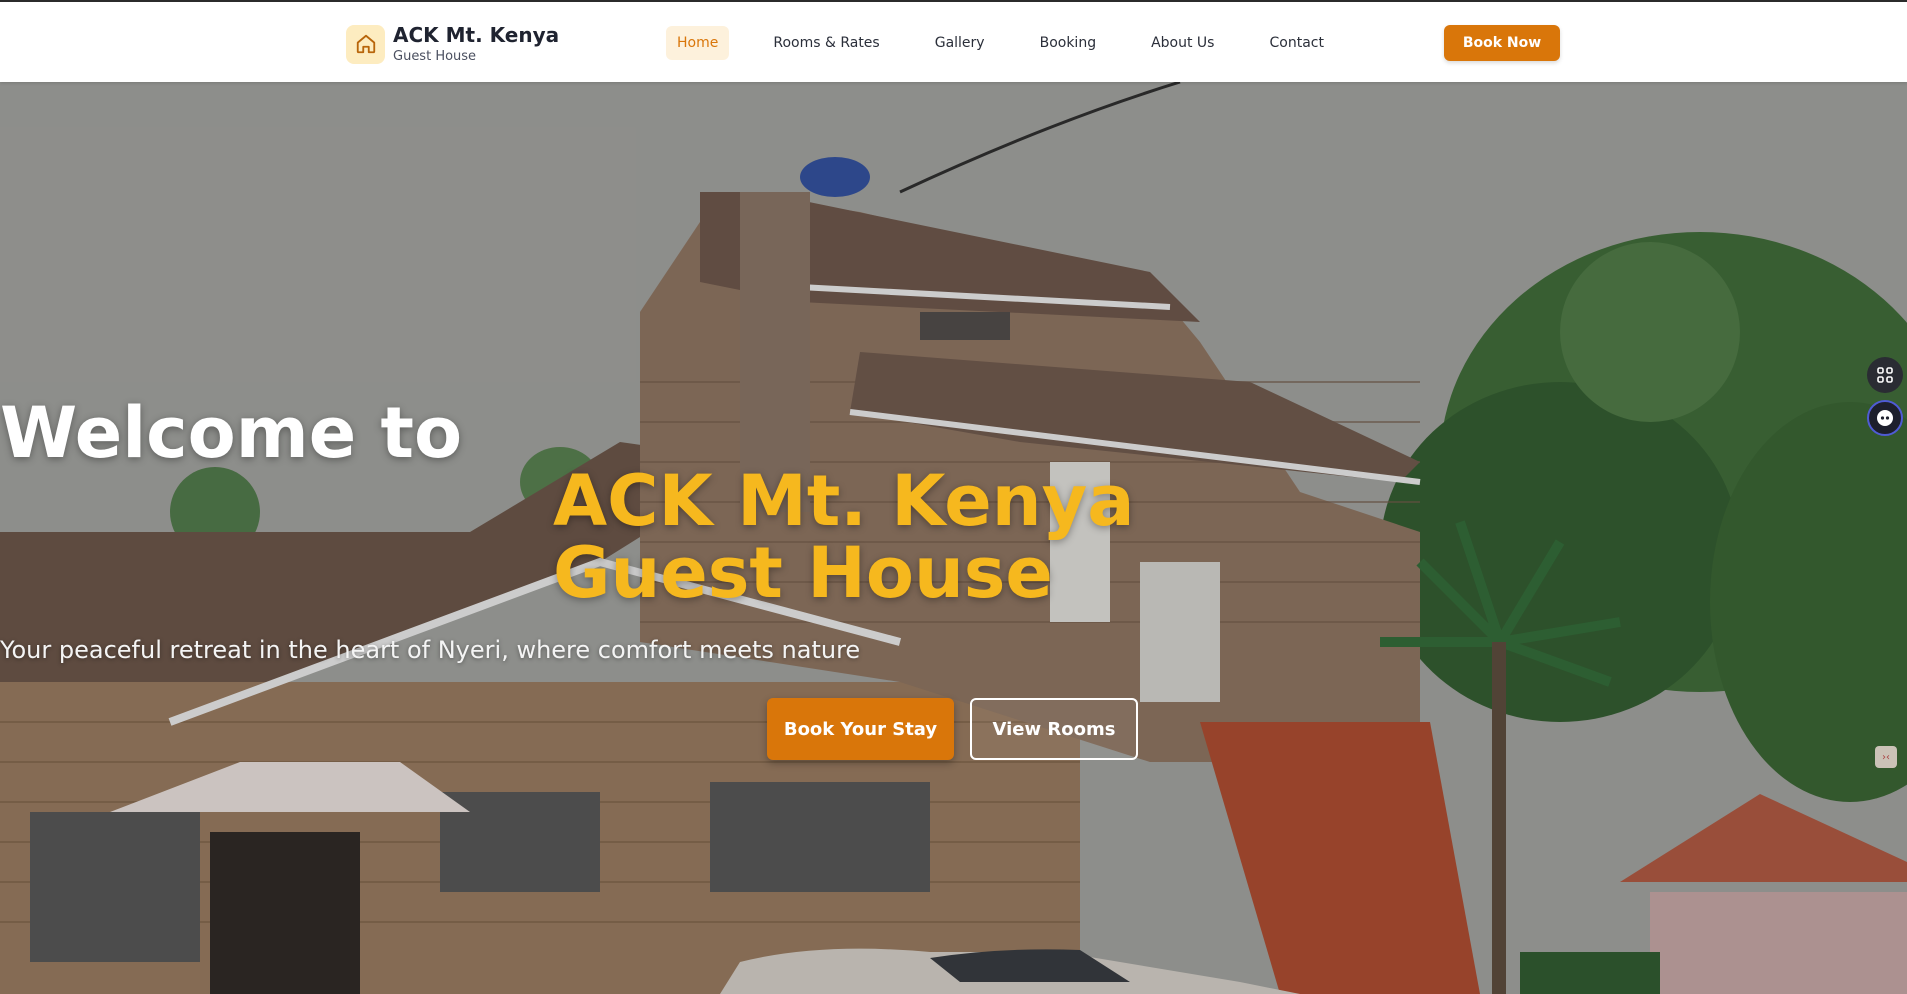 The width and height of the screenshot is (1907, 994). Describe the element at coordinates (844, 537) in the screenshot. I see `hero-title-guest-house: ACK Mt. Kenya Guest House` at that location.